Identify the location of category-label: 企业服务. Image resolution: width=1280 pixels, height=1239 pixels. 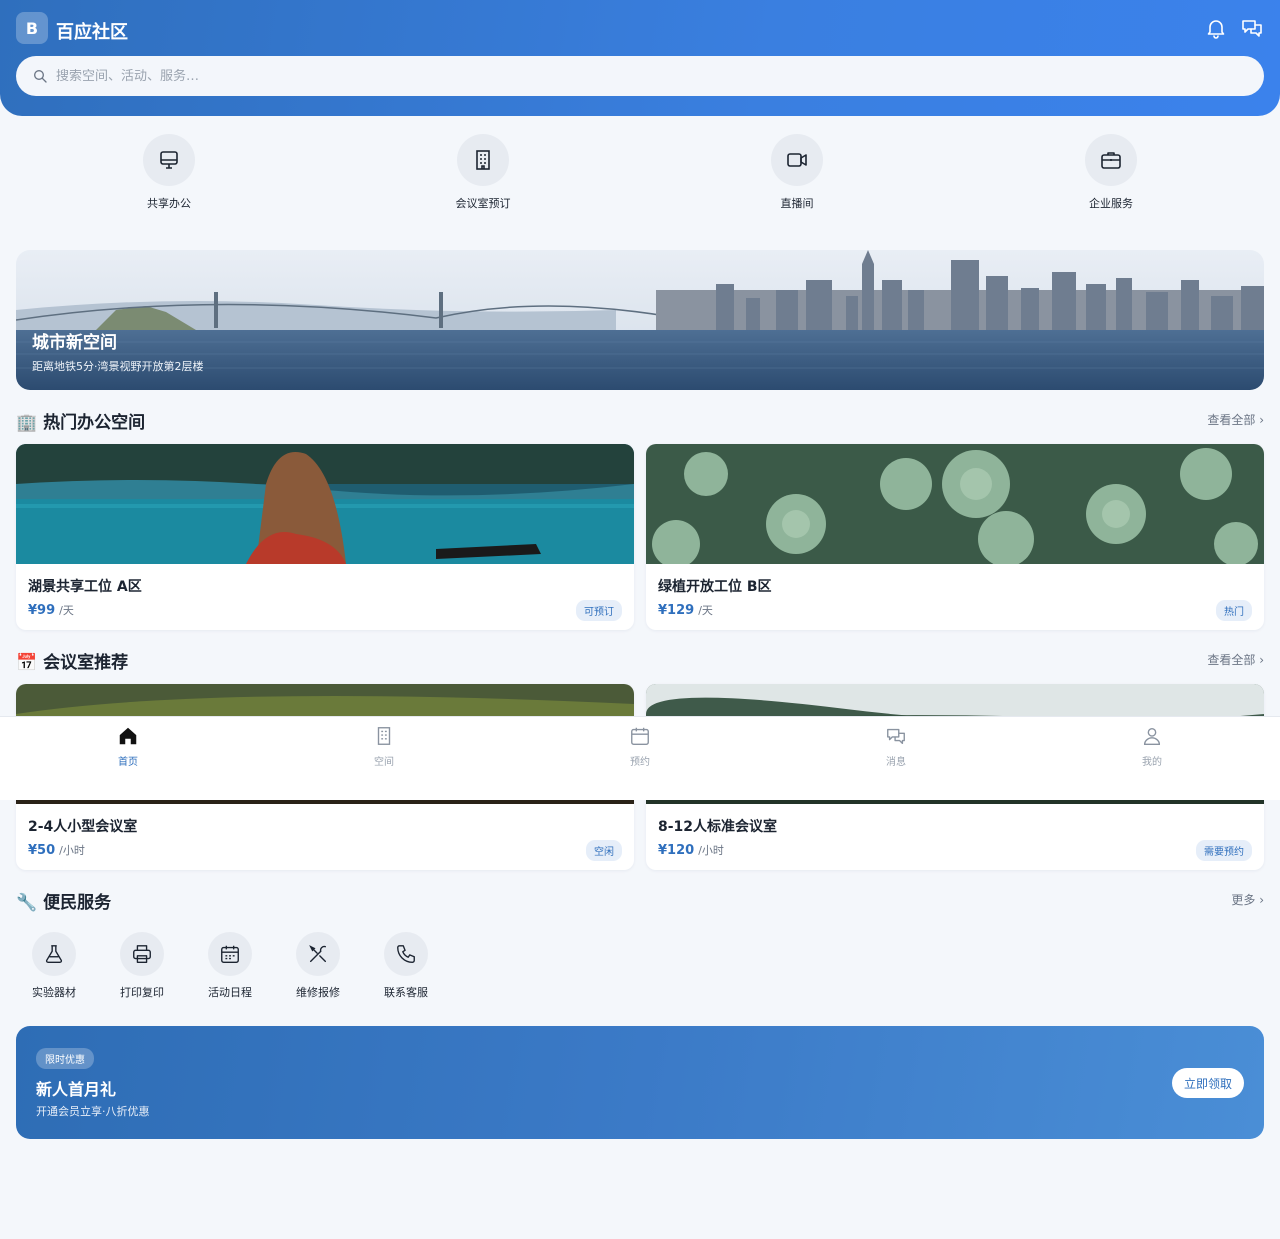
(1111, 203).